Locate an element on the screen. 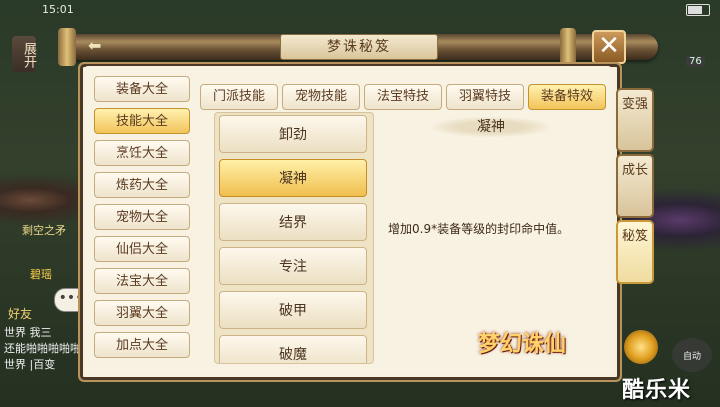 This screenshot has height=407, width=720. category-cooking: 烹饪大全 is located at coordinates (142, 153).